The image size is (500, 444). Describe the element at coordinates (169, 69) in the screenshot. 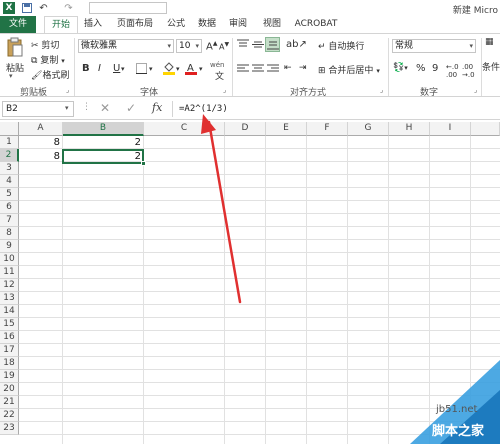

I see `fill-color-button` at that location.